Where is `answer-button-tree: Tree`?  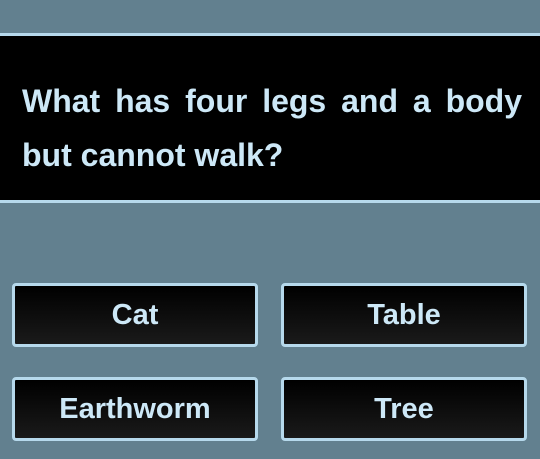 answer-button-tree: Tree is located at coordinates (404, 409).